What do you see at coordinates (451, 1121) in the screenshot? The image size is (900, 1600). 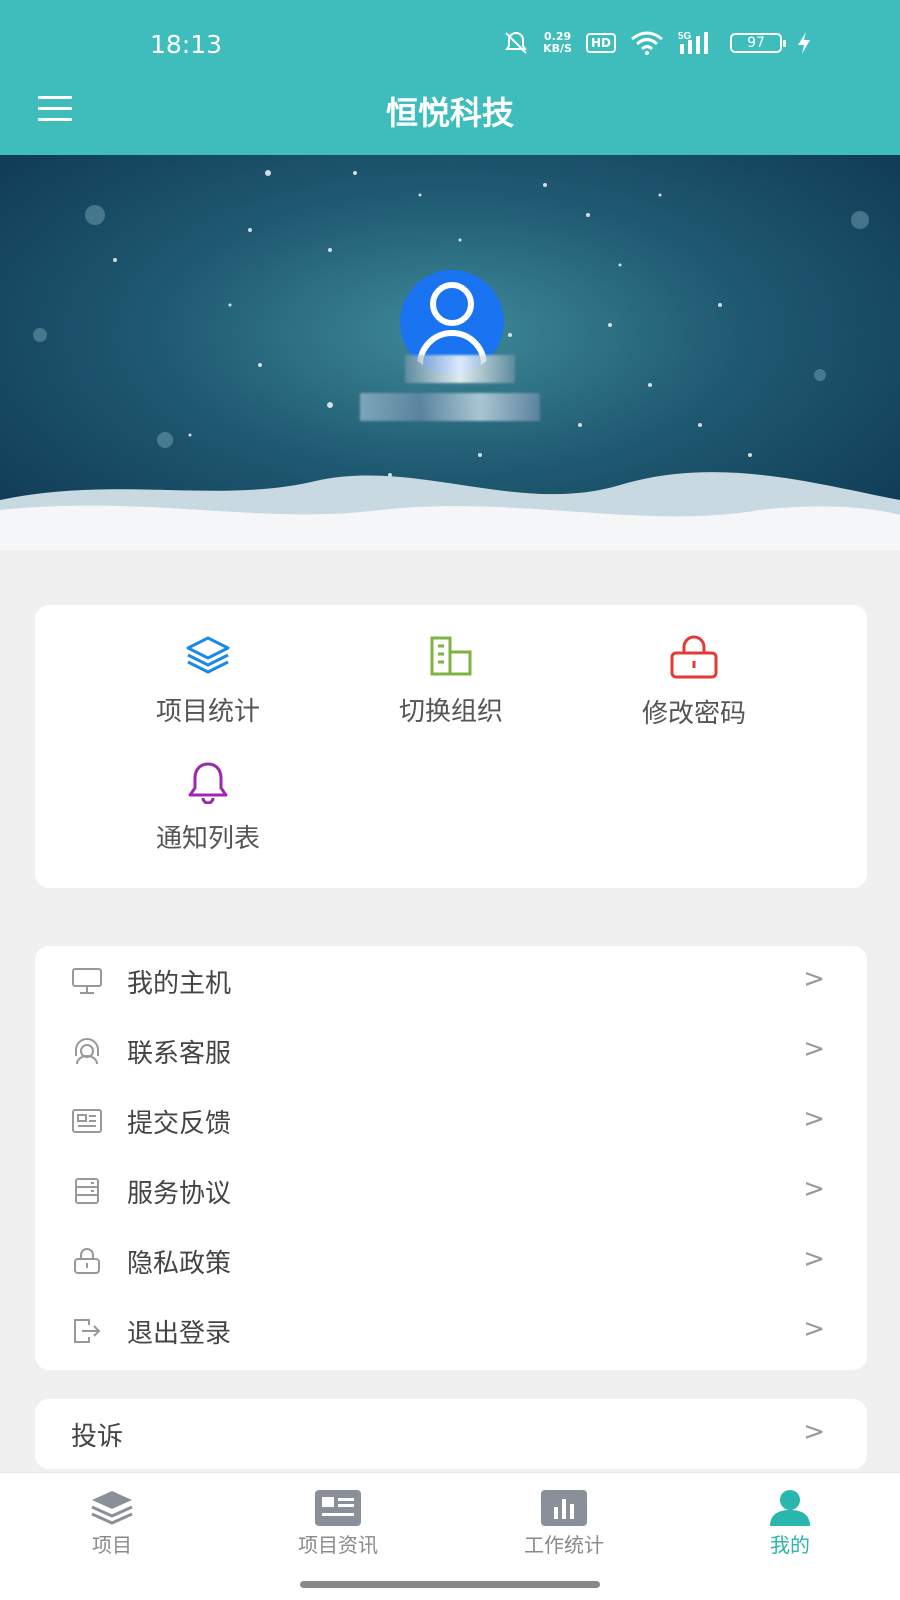 I see `list-item-feedback: 提交反馈 >` at bounding box center [451, 1121].